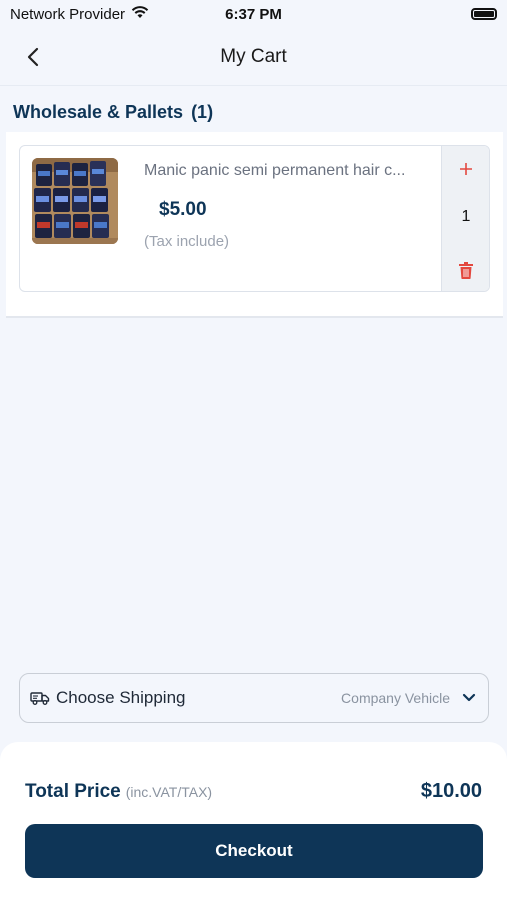 The width and height of the screenshot is (507, 900). I want to click on total-row: Total Price (inc.VAT/TAX) $10.00, so click(253, 791).